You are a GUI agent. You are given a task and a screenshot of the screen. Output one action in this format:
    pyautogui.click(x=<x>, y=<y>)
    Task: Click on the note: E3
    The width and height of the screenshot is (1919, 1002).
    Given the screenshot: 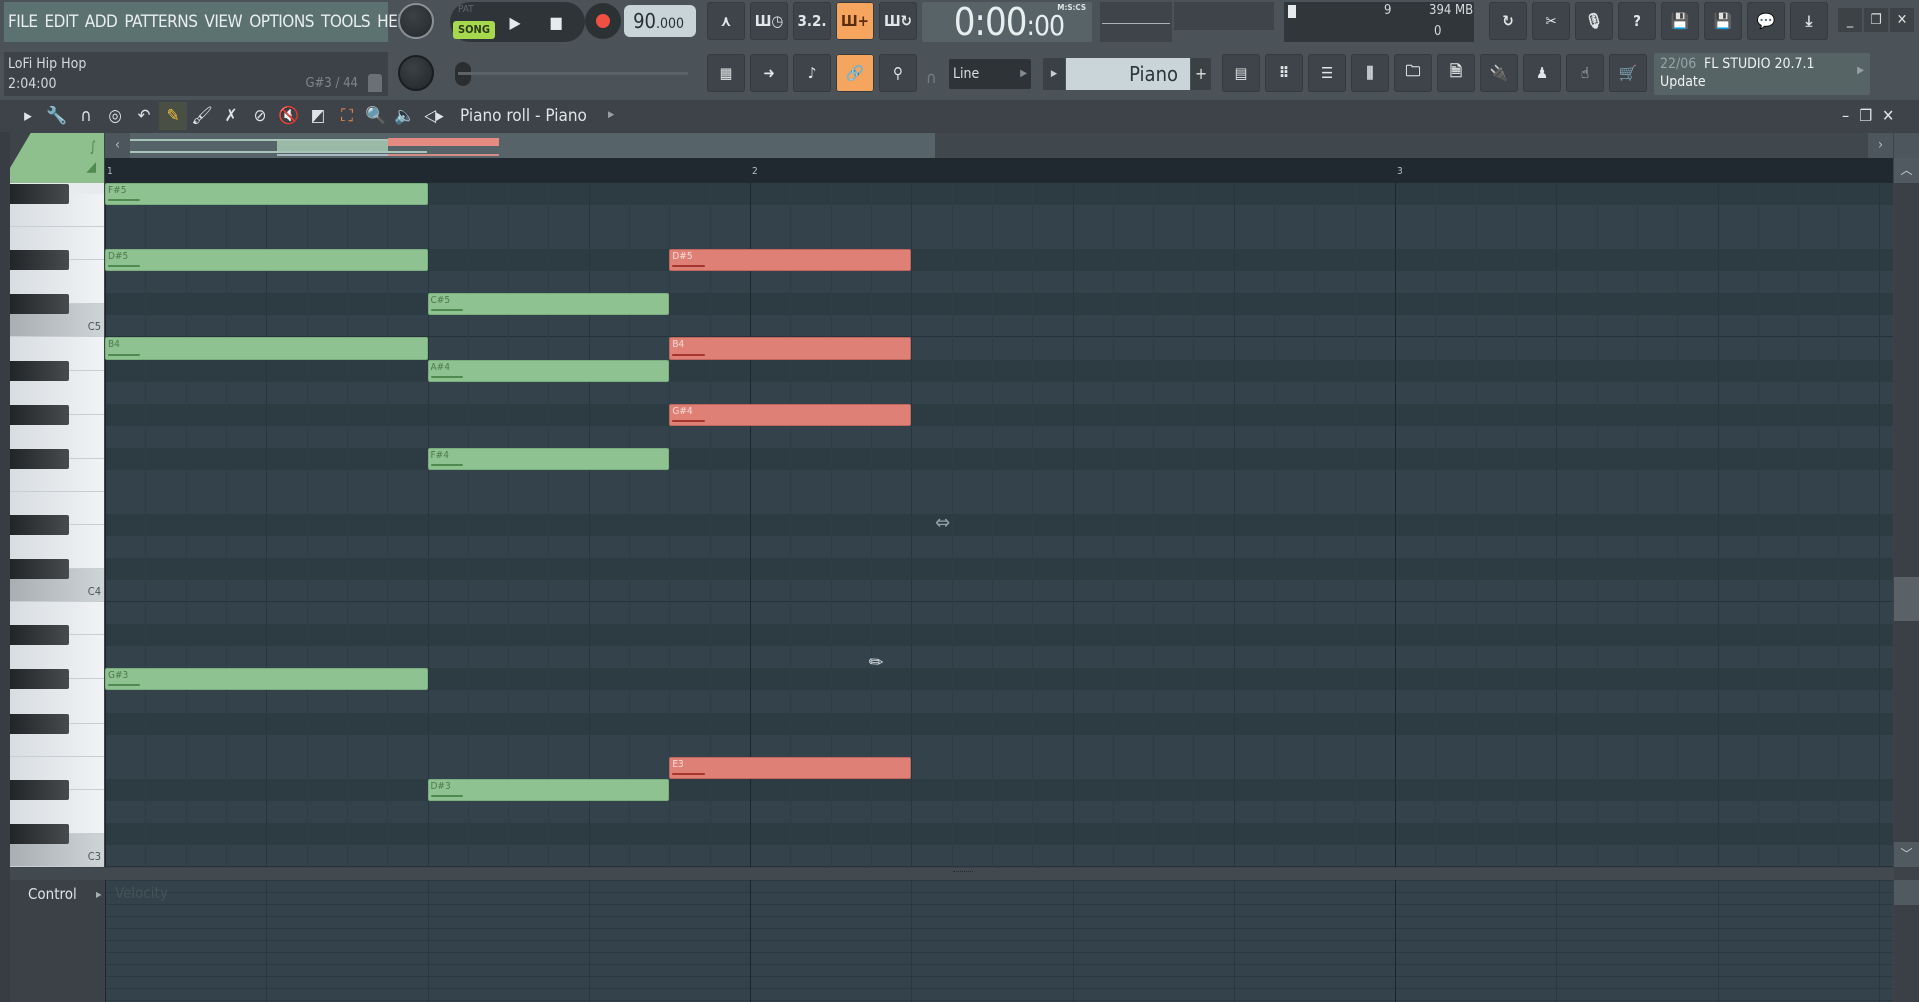 What is the action you would take?
    pyautogui.click(x=790, y=767)
    